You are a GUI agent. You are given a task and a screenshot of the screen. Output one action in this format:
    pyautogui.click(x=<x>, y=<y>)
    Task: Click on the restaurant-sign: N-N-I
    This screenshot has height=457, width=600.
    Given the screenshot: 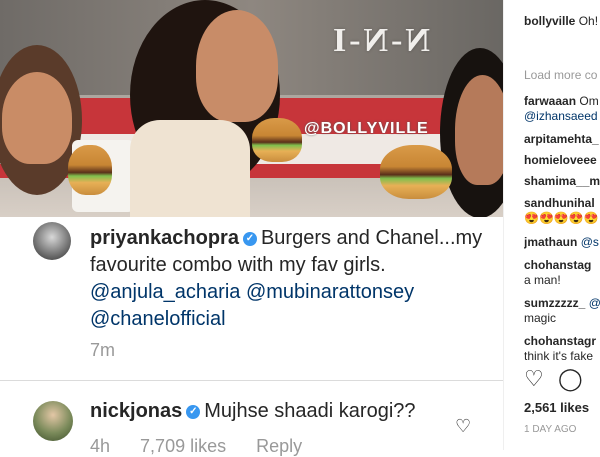 What is the action you would take?
    pyautogui.click(x=380, y=40)
    